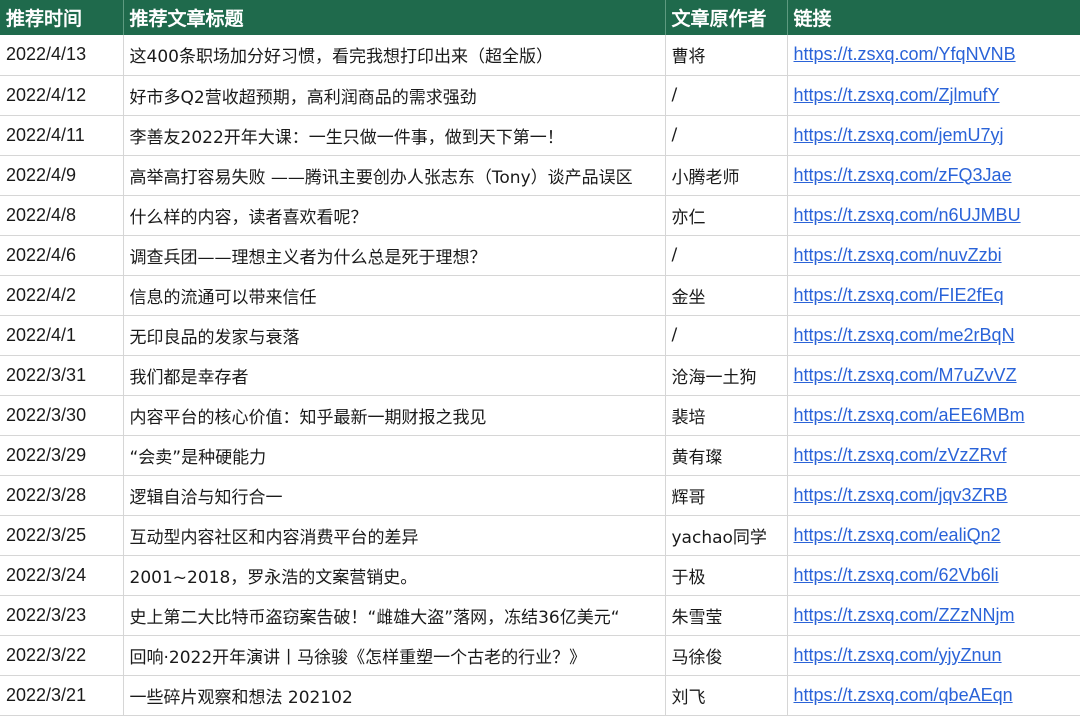  What do you see at coordinates (394, 255) in the screenshot?
I see `cell-title: 调查兵团——理想主义者为什么总是死于理想？` at bounding box center [394, 255].